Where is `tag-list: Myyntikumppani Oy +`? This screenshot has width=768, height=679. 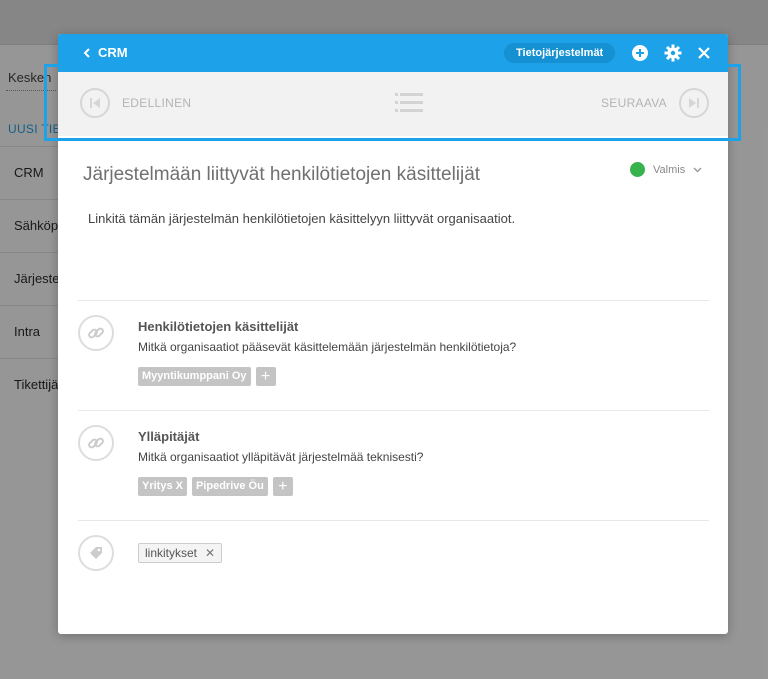
tag-list: Myyntikumppani Oy + is located at coordinates (207, 376).